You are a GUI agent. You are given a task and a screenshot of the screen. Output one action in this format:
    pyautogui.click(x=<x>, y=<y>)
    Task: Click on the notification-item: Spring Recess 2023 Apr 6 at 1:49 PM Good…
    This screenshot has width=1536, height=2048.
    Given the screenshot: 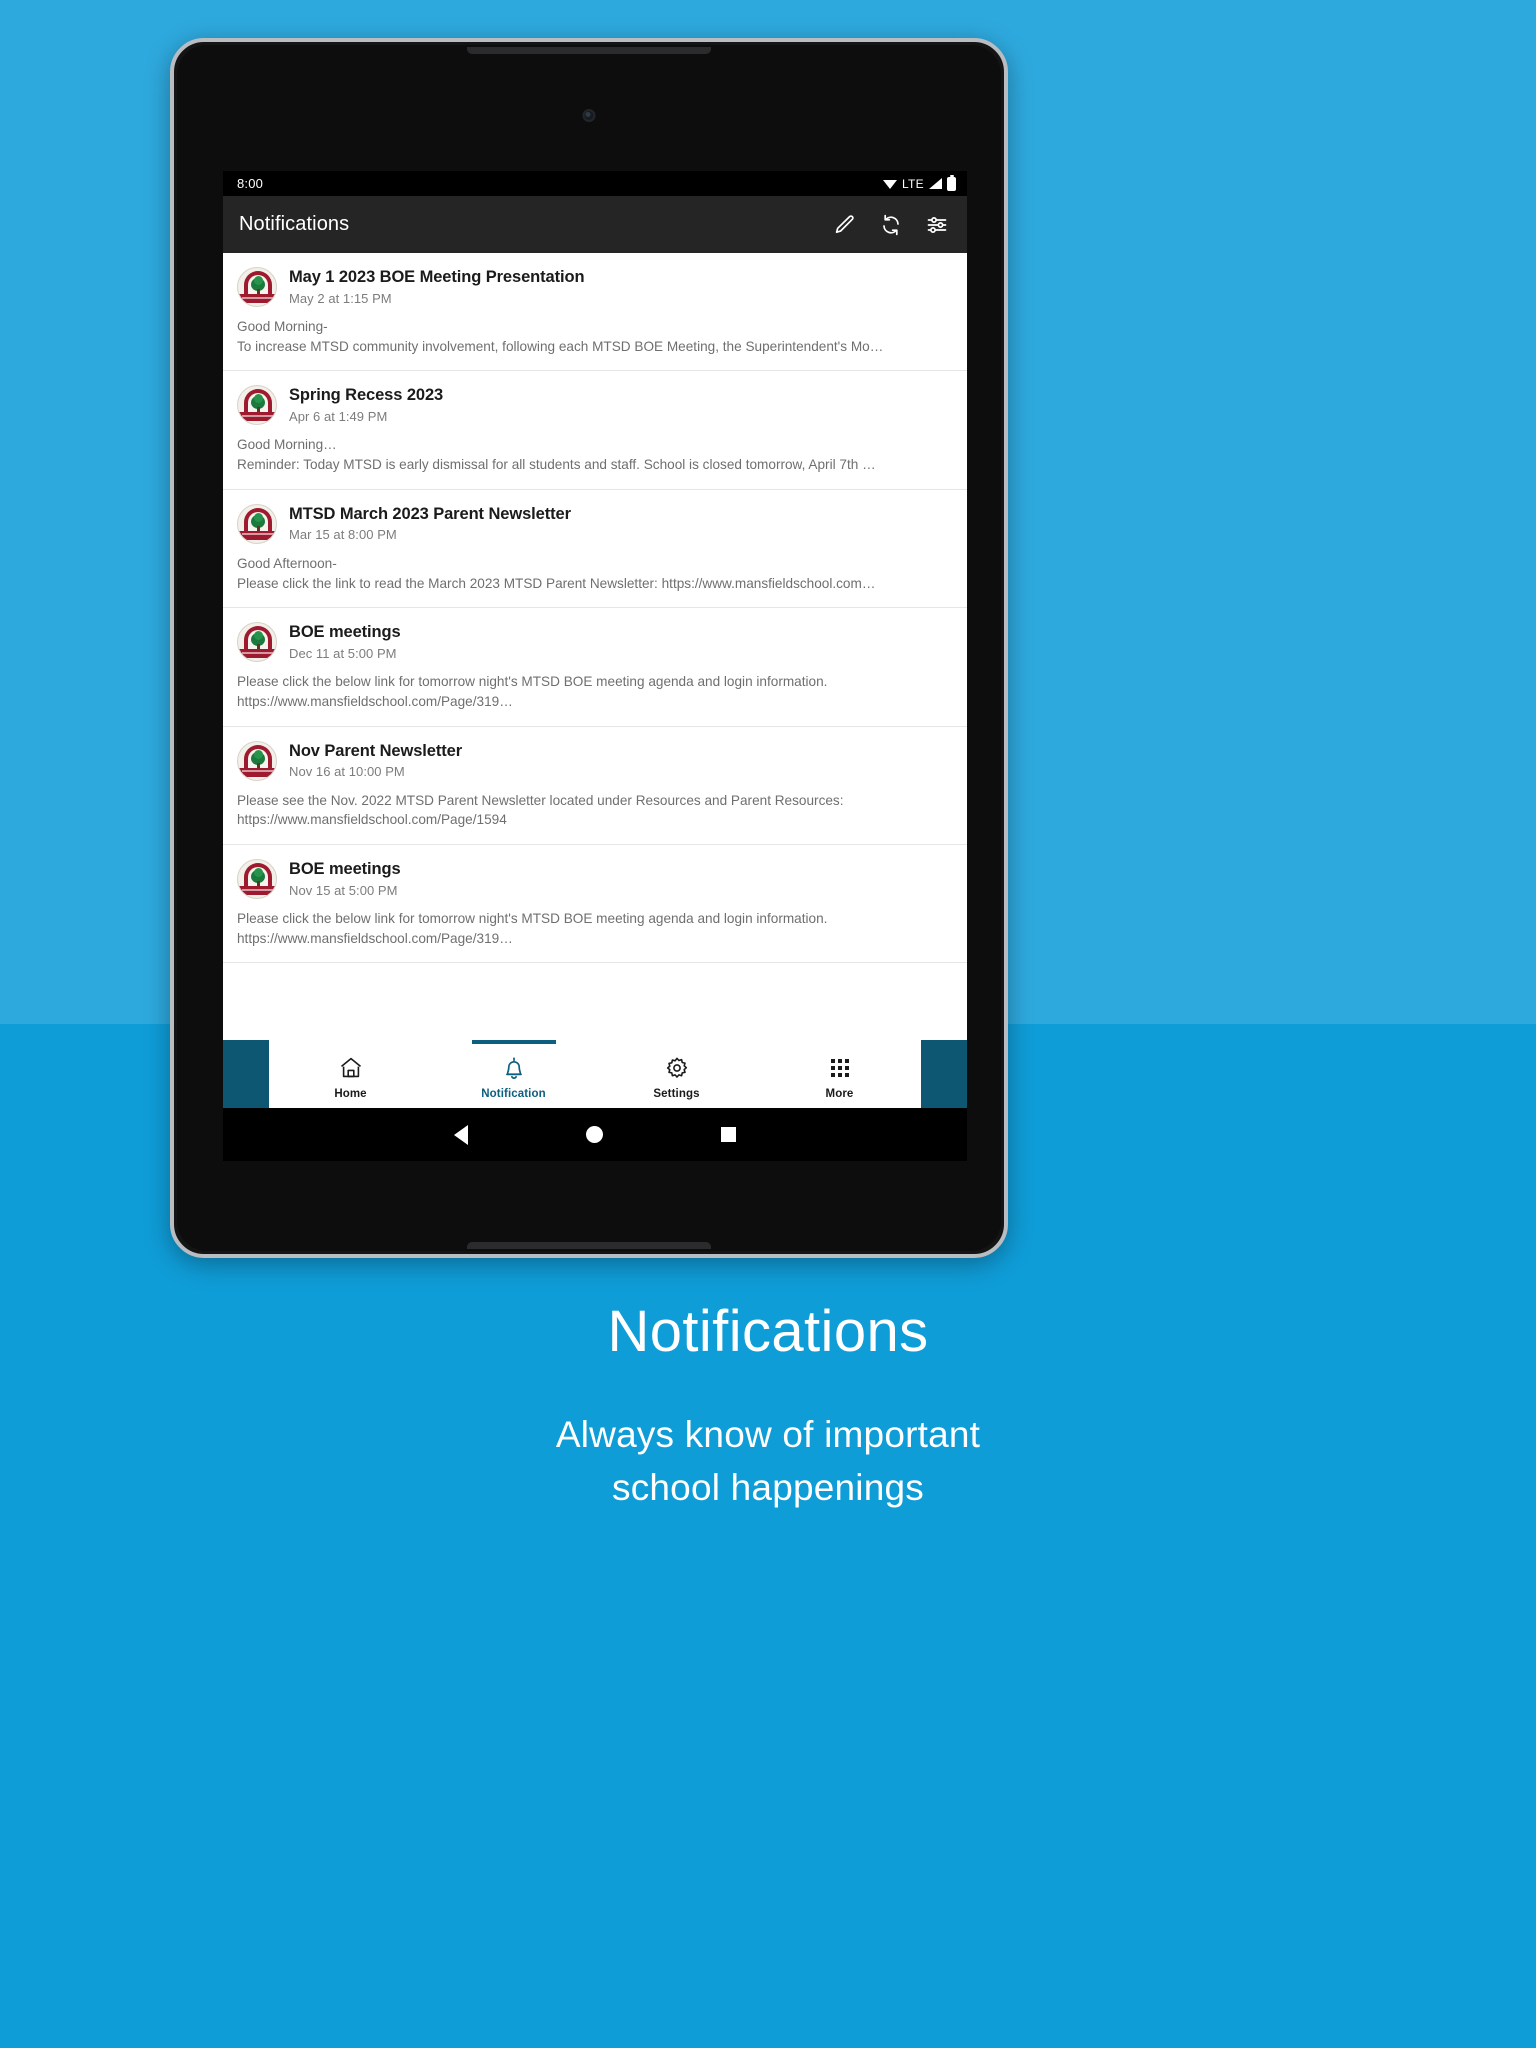 What is the action you would take?
    pyautogui.click(x=595, y=430)
    